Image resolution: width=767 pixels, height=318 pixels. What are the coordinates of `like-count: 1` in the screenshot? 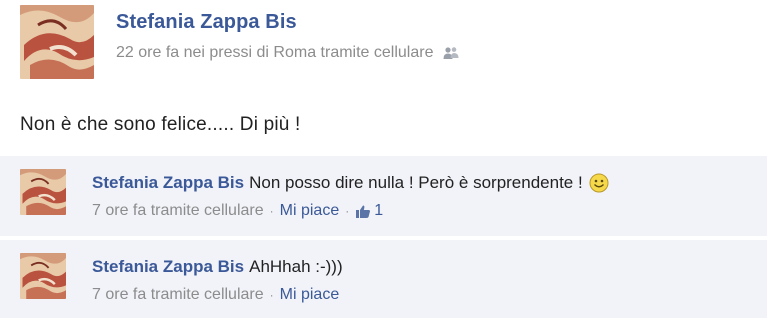 It's located at (379, 210).